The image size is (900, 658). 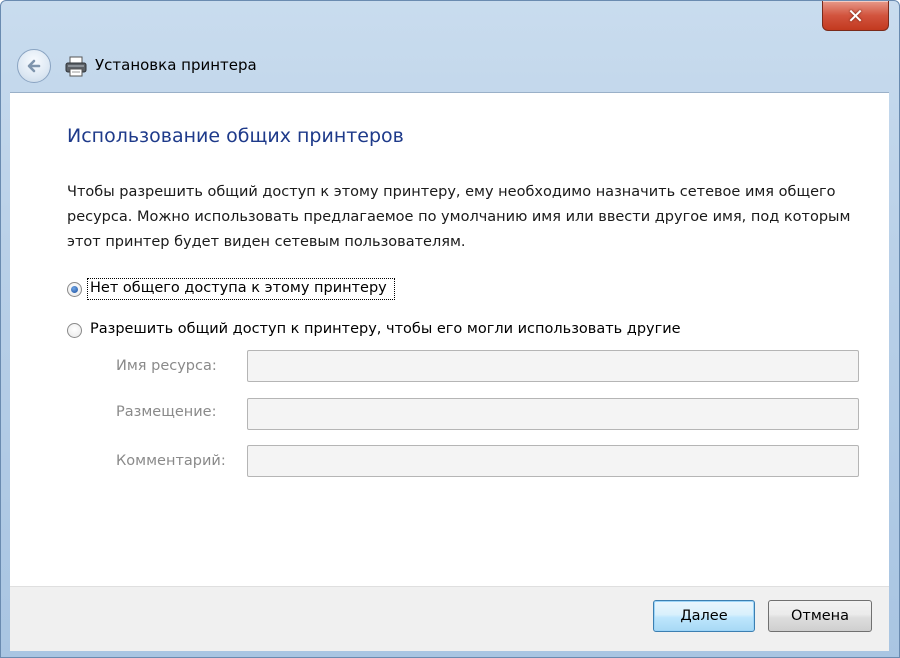 What do you see at coordinates (704, 616) in the screenshot?
I see `next-button: Далее` at bounding box center [704, 616].